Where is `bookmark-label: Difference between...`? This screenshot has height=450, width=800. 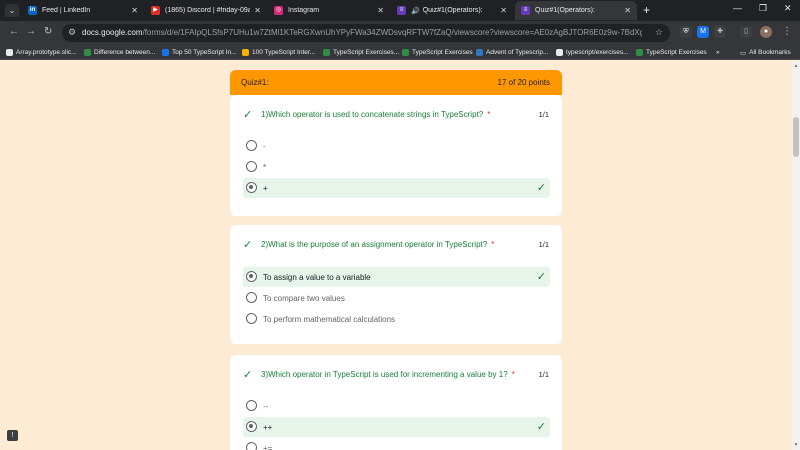
bookmark-label: Difference between... is located at coordinates (125, 52).